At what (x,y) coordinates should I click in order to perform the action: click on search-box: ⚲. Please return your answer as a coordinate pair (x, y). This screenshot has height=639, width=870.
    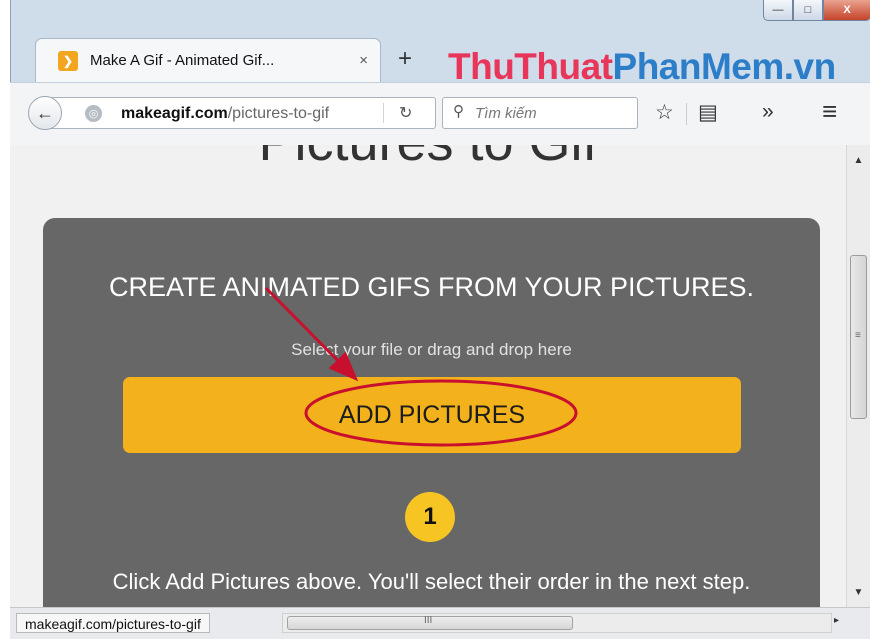
    Looking at the image, I should click on (540, 113).